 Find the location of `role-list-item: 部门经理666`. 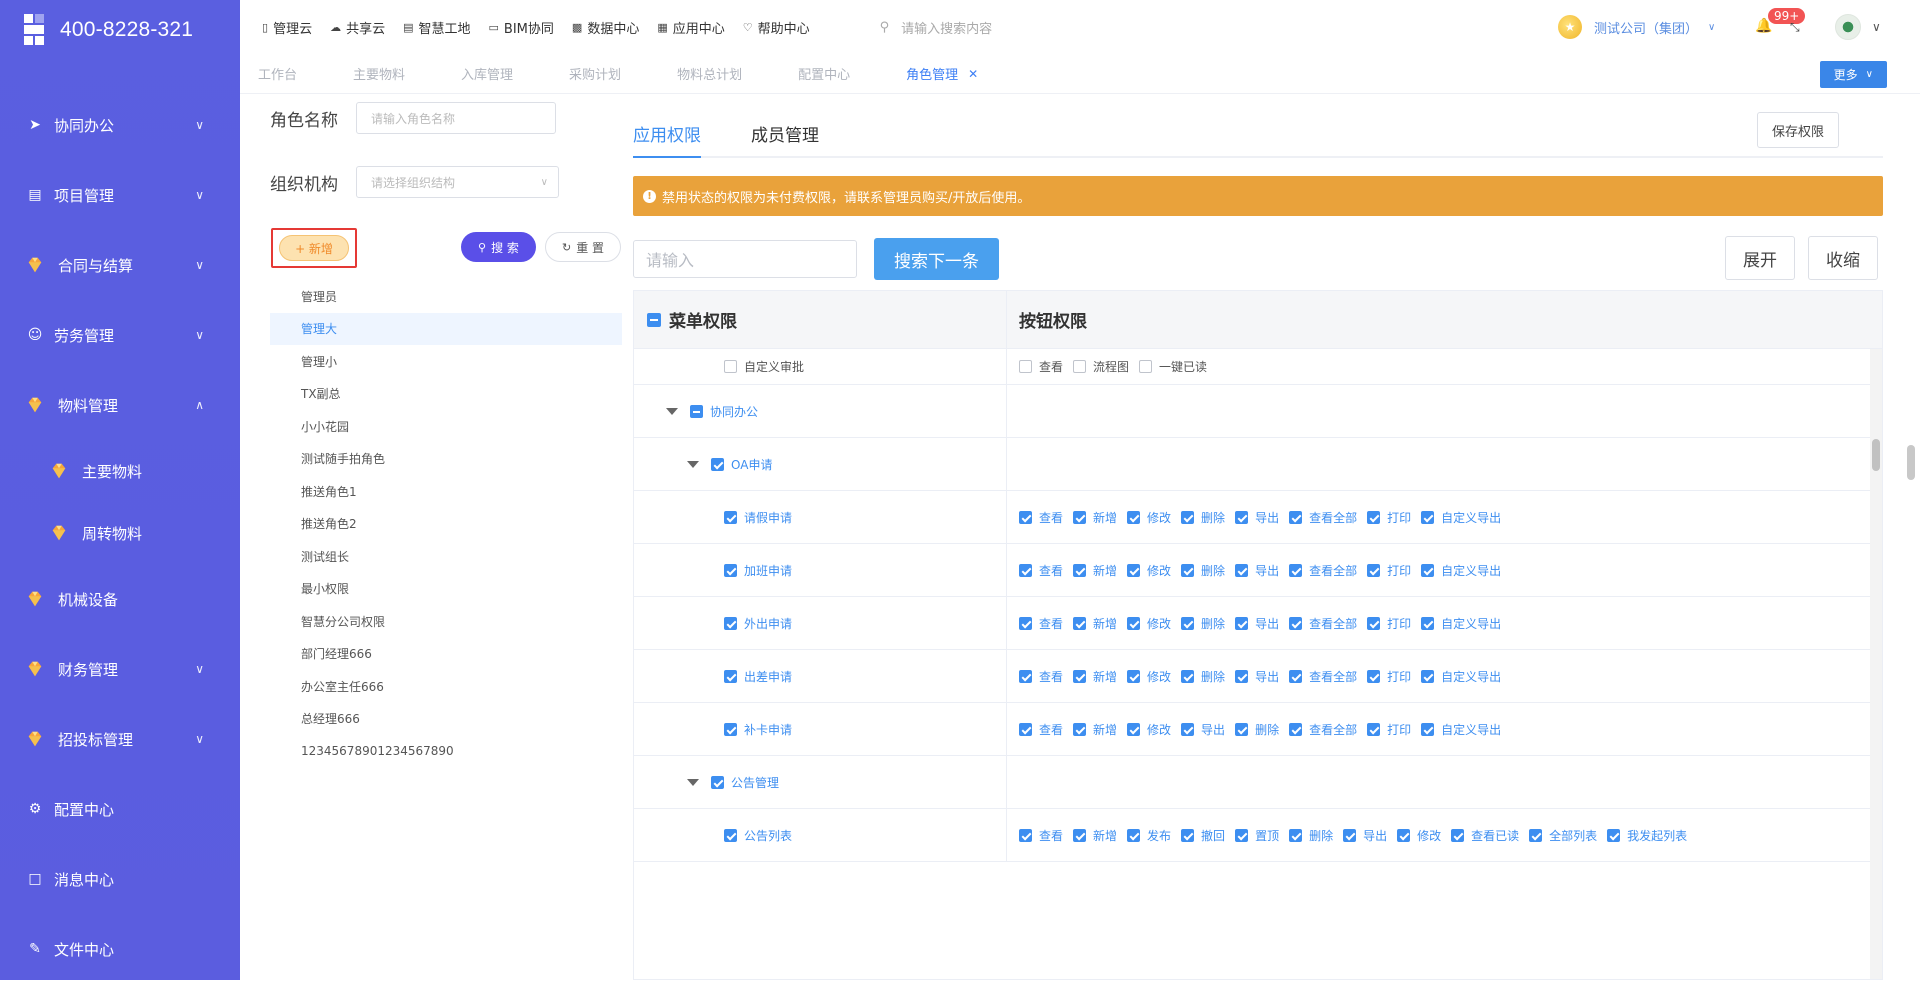

role-list-item: 部门经理666 is located at coordinates (446, 654).